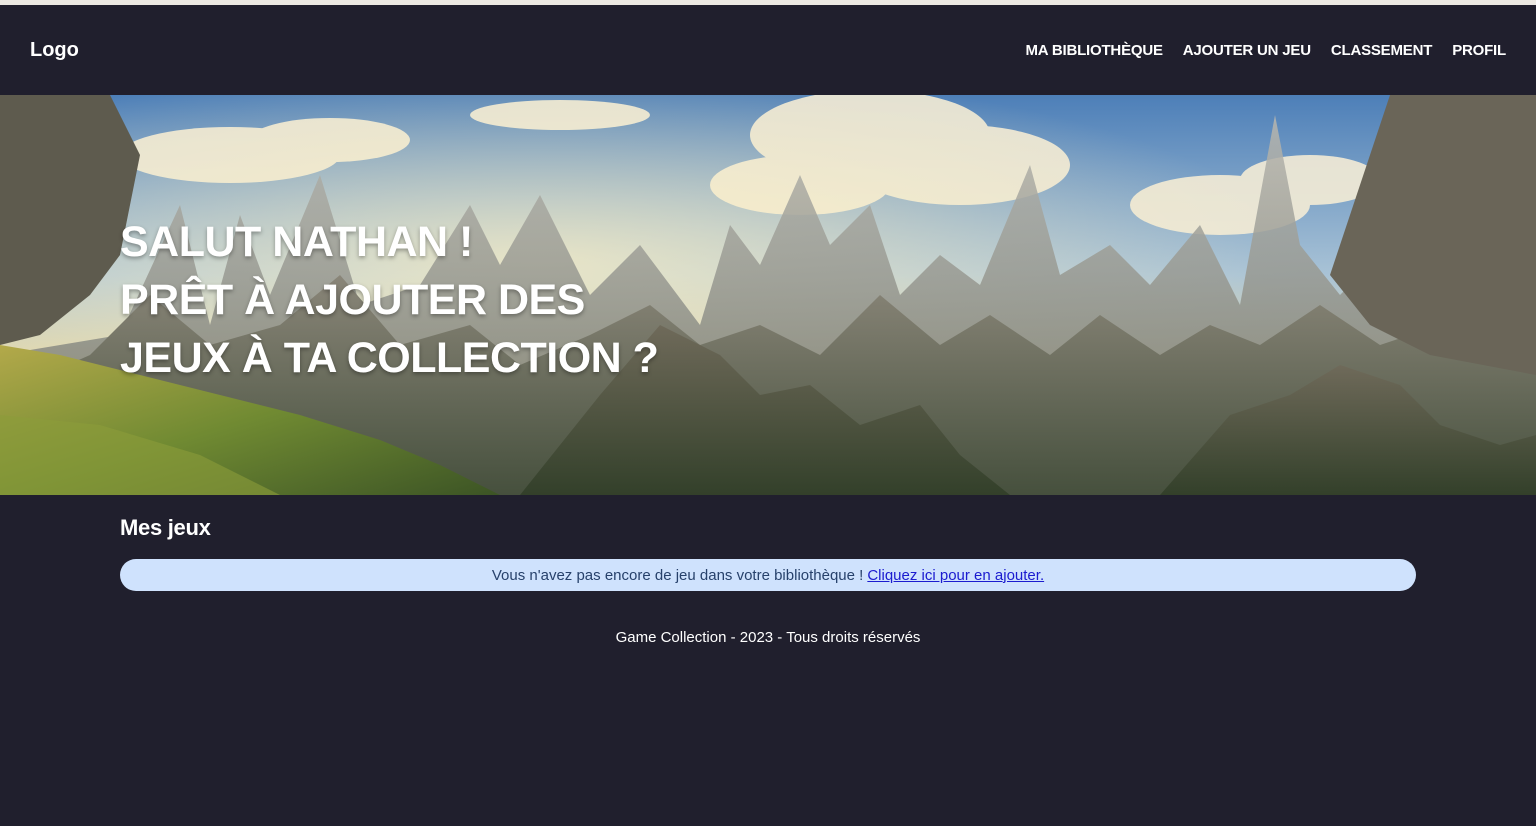 The image size is (1536, 826). I want to click on section-title: Mes jeux, so click(165, 527).